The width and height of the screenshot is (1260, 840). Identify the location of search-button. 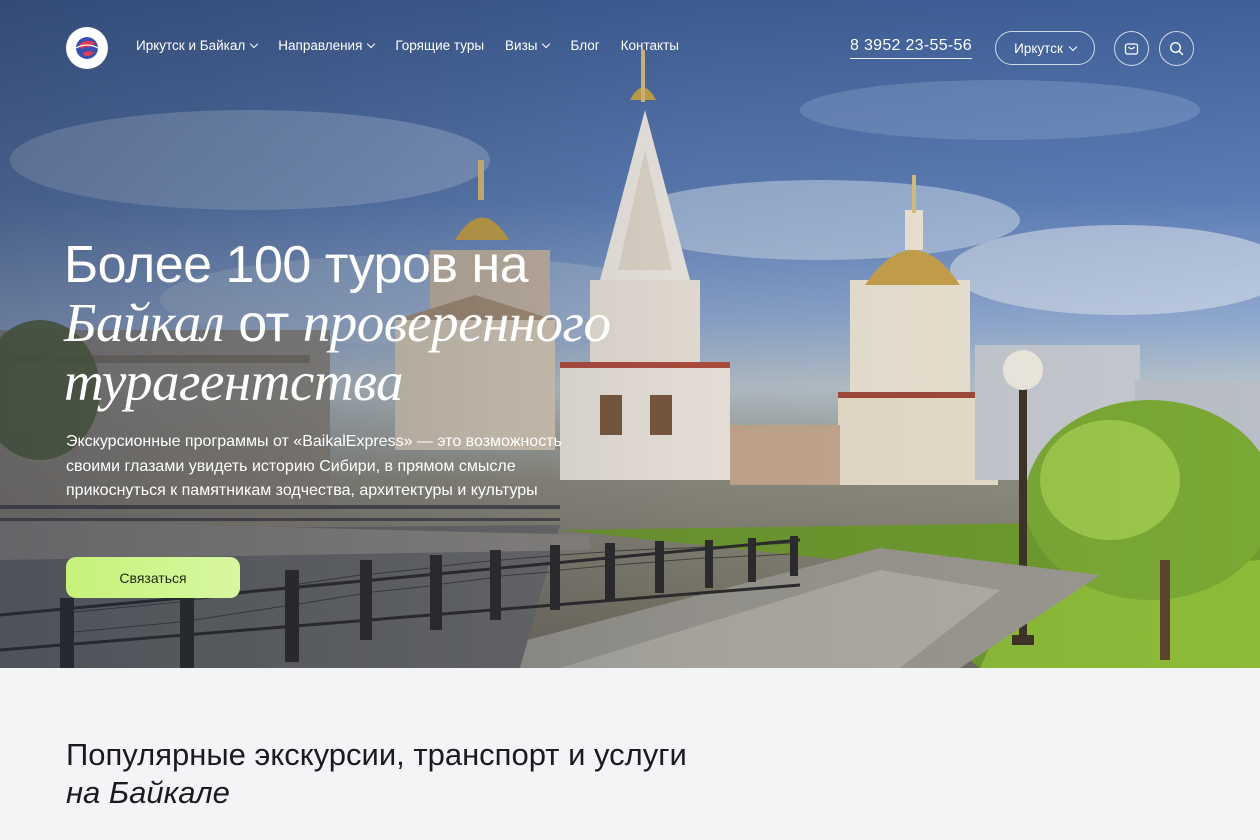
(1176, 48).